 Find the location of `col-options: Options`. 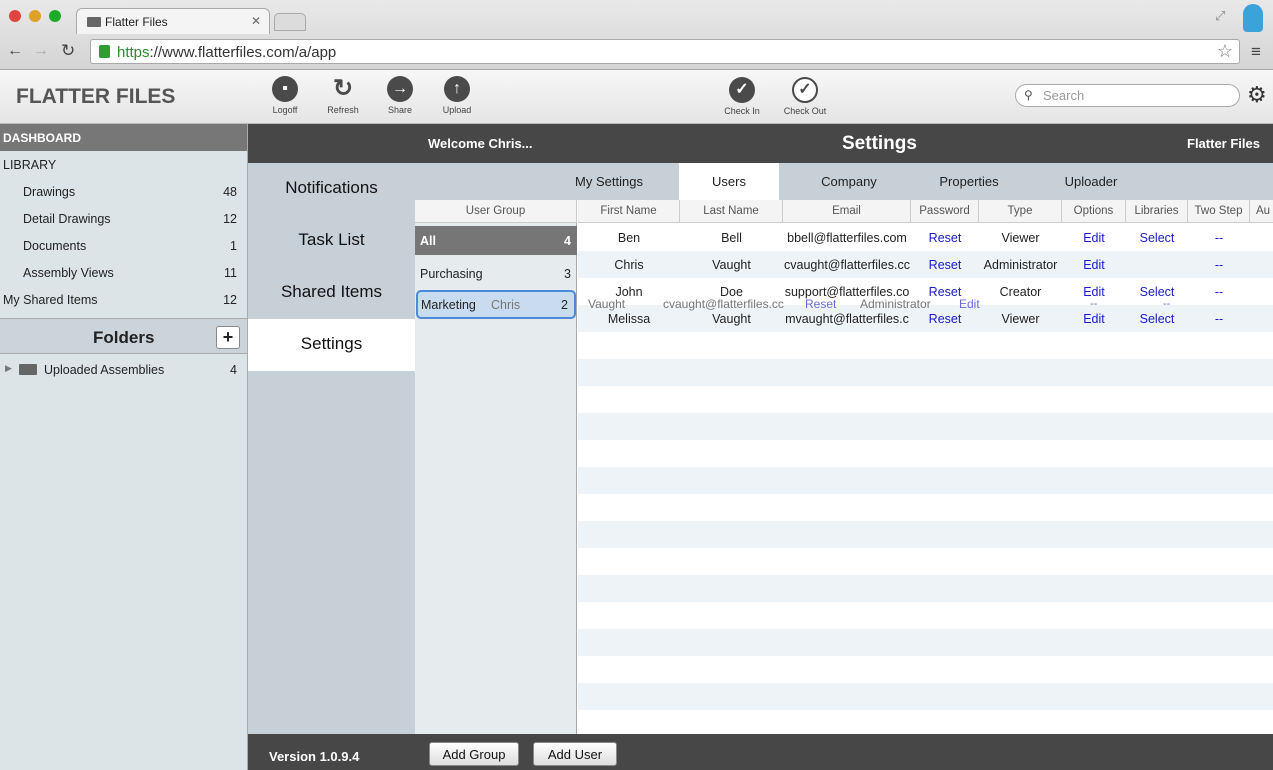

col-options: Options is located at coordinates (1094, 211).